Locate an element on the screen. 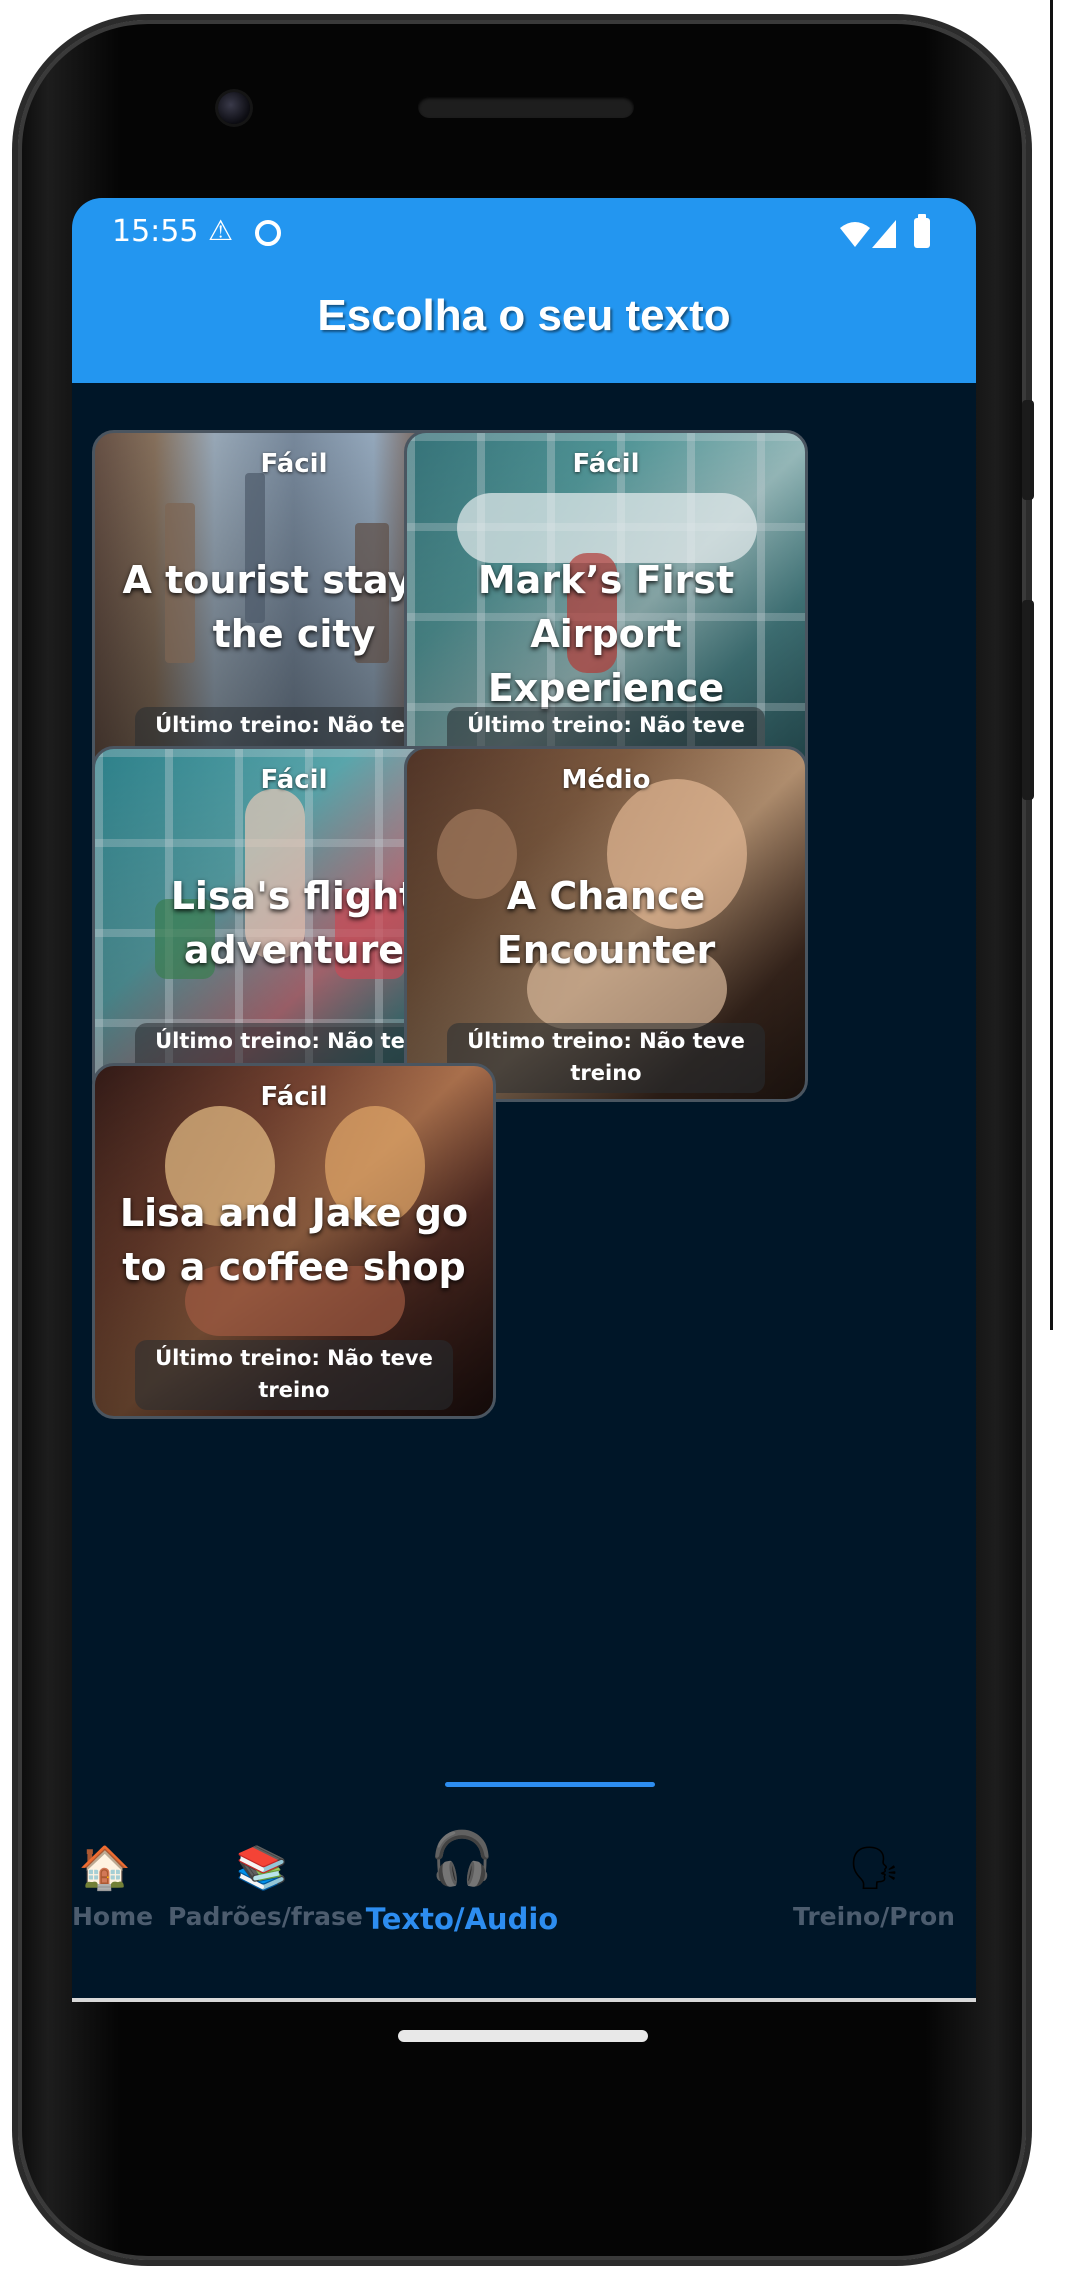 The image size is (1080, 2285). nav-item-treino-pron: 🗣 Treino/Pron is located at coordinates (874, 1913).